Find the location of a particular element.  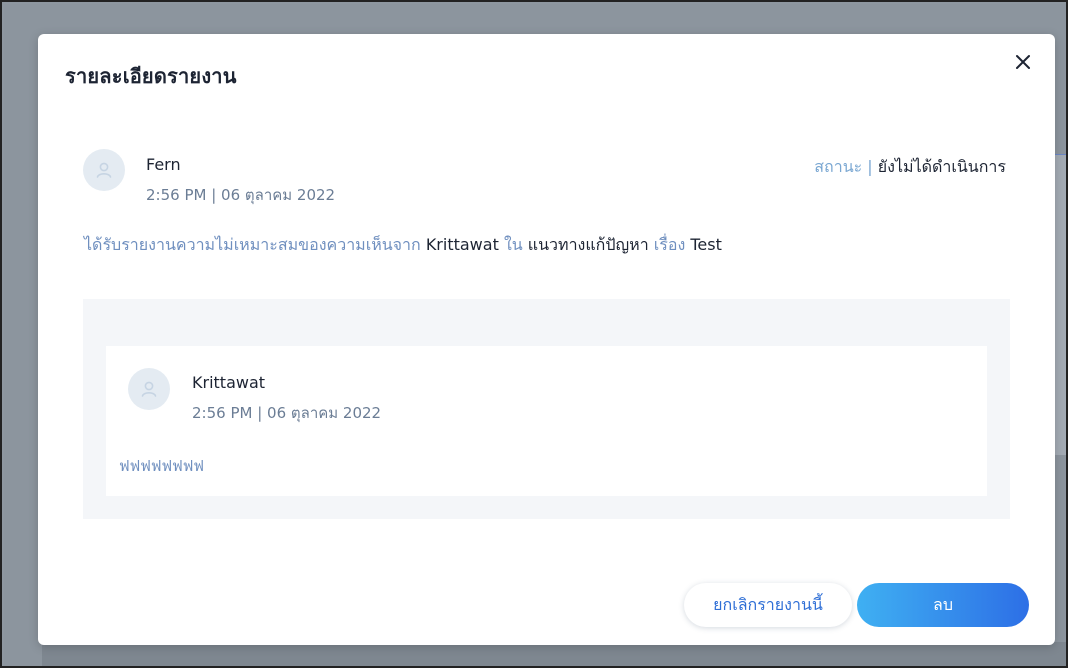

delete-button: ลบ is located at coordinates (943, 605).